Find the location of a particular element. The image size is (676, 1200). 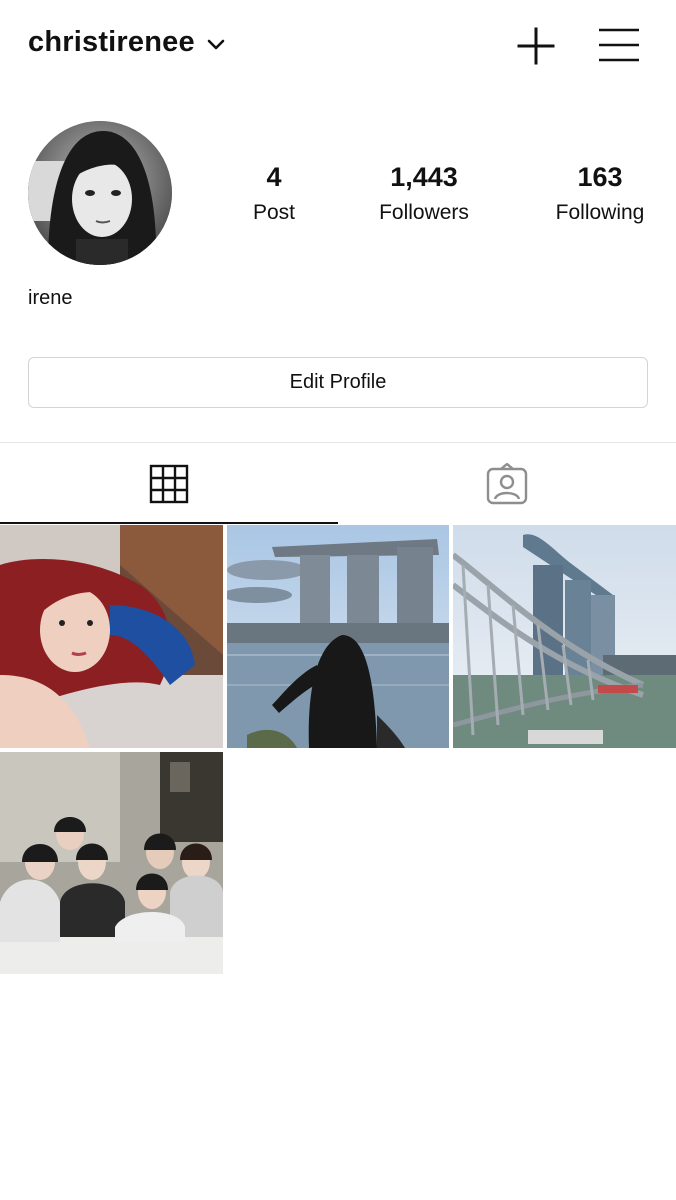

followers-count-value: 1,443 is located at coordinates (424, 177).